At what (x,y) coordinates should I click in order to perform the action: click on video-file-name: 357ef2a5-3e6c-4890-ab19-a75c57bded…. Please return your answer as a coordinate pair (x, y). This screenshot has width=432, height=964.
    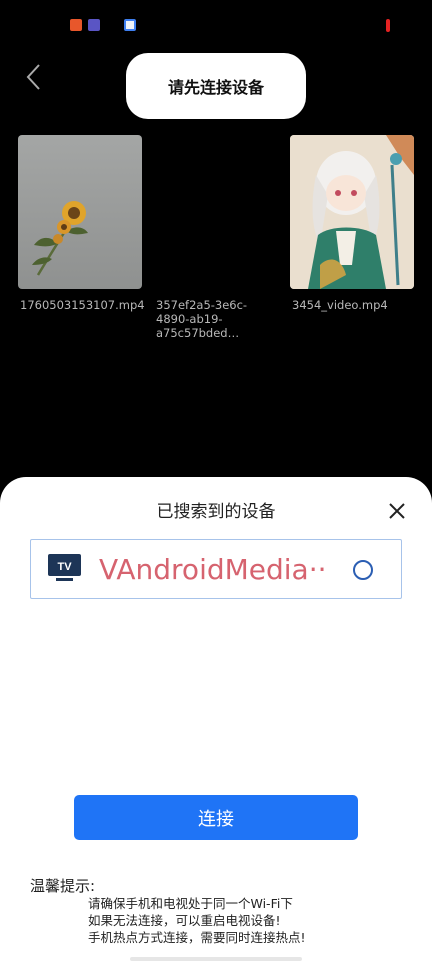
    Looking at the image, I should click on (202, 319).